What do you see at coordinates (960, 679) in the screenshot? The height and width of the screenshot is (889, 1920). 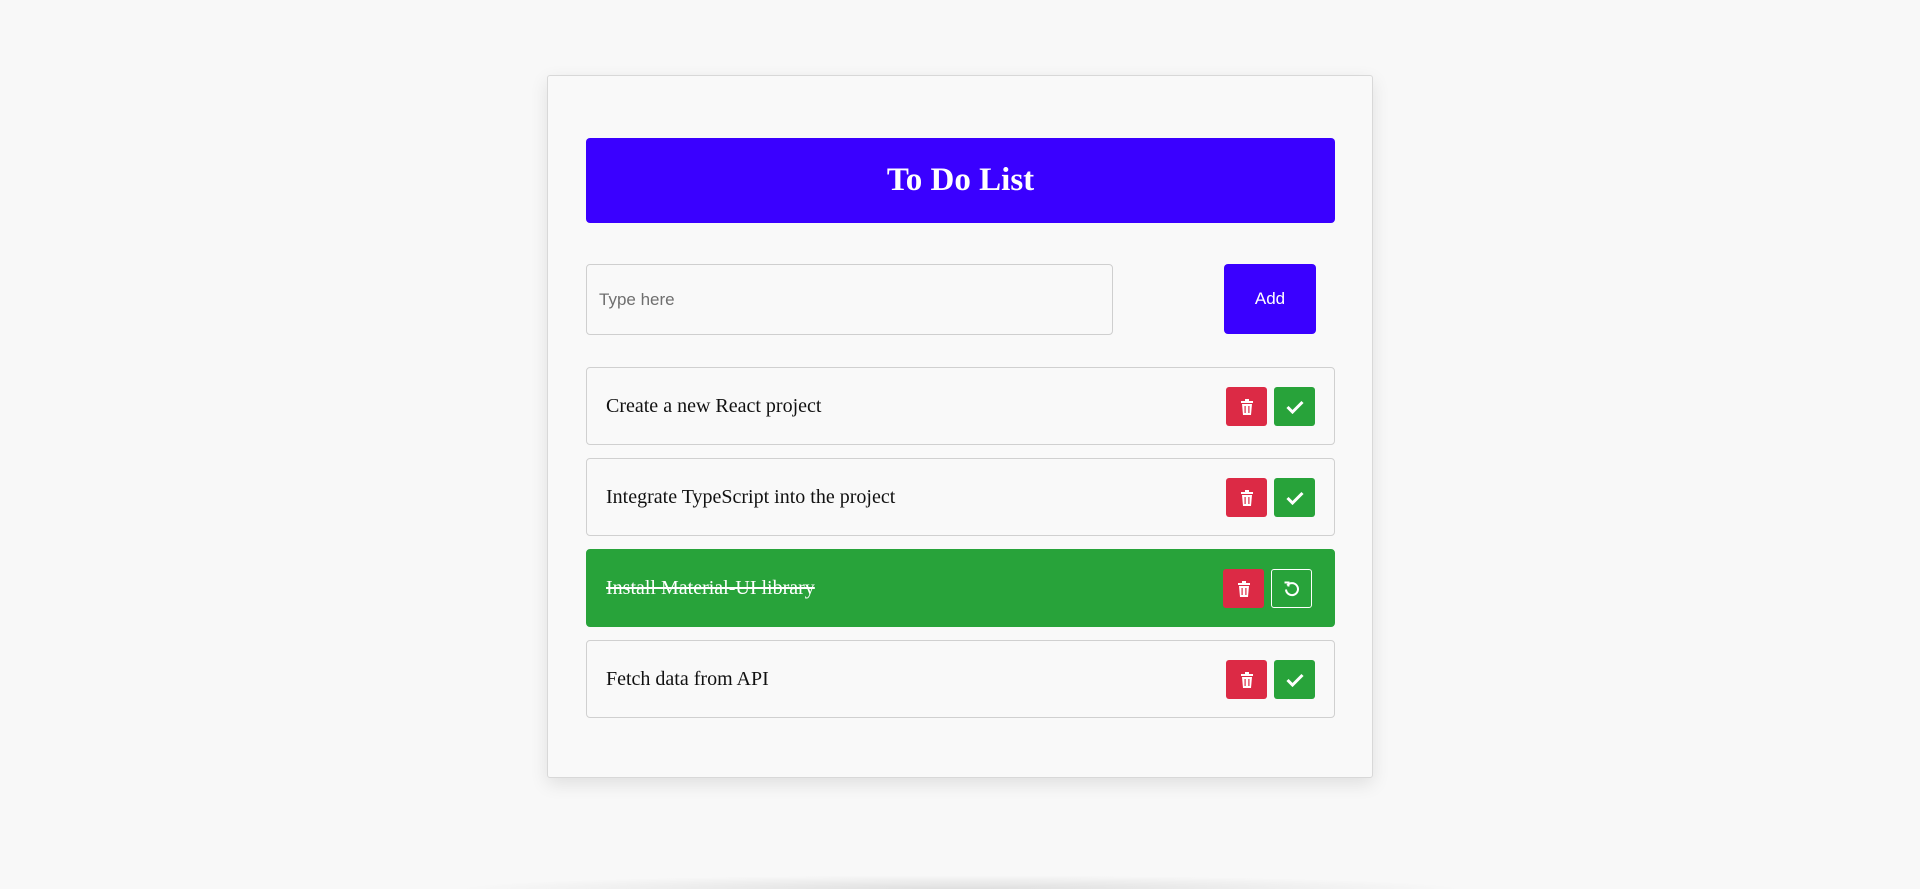 I see `task-item: Fetch data from API` at bounding box center [960, 679].